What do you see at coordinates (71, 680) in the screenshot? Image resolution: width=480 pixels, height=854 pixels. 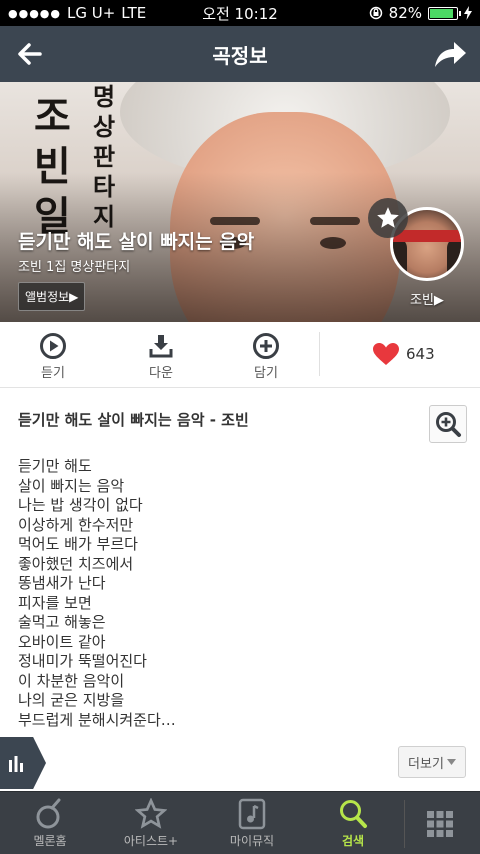 I see `lyrics-line: 이 차분한 음악이` at bounding box center [71, 680].